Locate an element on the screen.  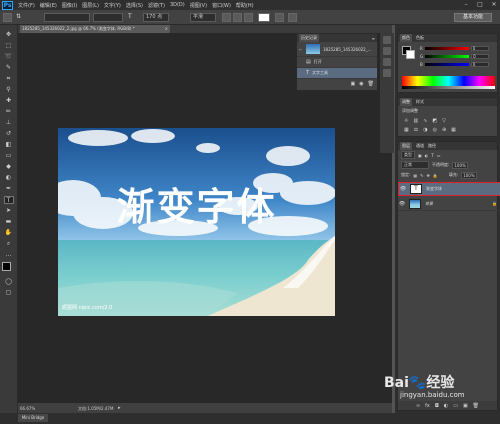
antialias-select: 平滑 is located at coordinates (203, 17).